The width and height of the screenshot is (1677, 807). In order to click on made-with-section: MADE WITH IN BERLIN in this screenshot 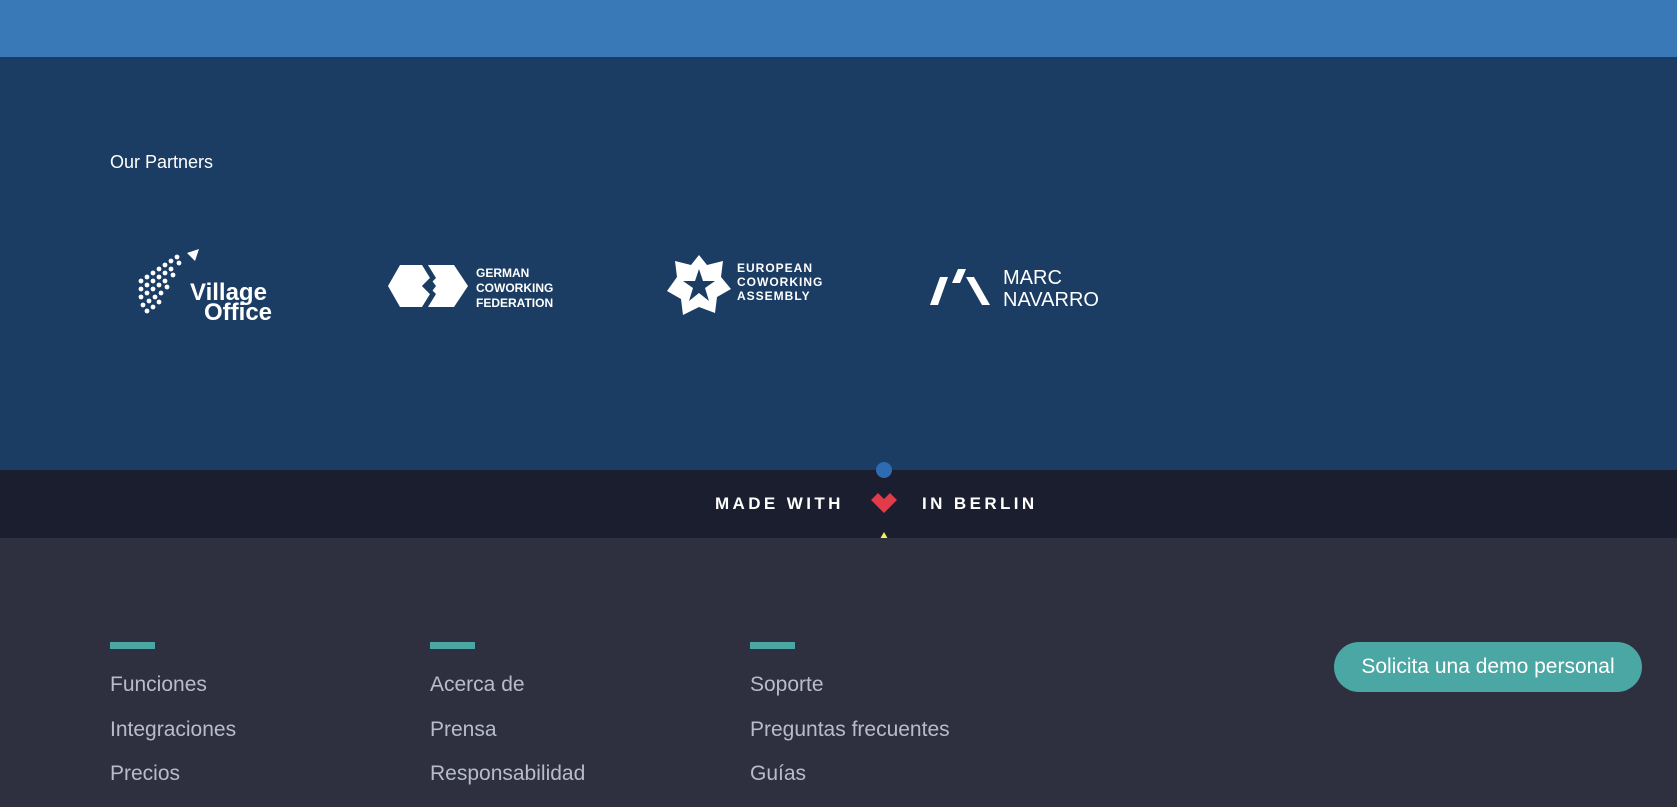, I will do `click(838, 504)`.